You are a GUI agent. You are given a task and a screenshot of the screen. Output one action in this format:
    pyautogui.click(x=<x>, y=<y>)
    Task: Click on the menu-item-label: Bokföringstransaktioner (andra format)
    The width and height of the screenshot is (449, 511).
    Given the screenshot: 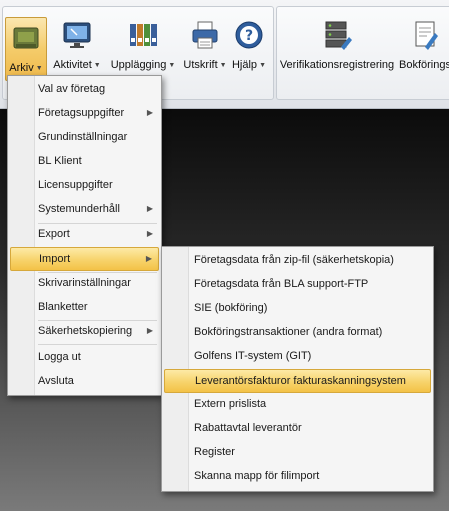 What is the action you would take?
    pyautogui.click(x=288, y=332)
    